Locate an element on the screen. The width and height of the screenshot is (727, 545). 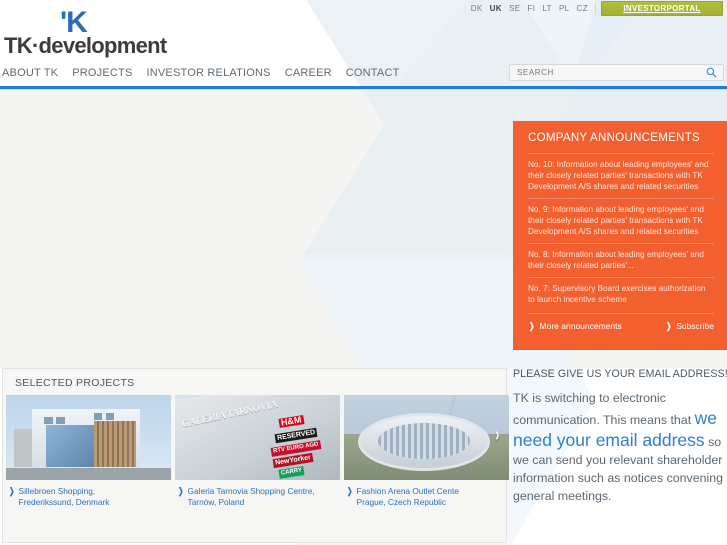
promo-title: PLEASE GIVE US YOUR EMAIL ADDRESS! is located at coordinates (620, 374).